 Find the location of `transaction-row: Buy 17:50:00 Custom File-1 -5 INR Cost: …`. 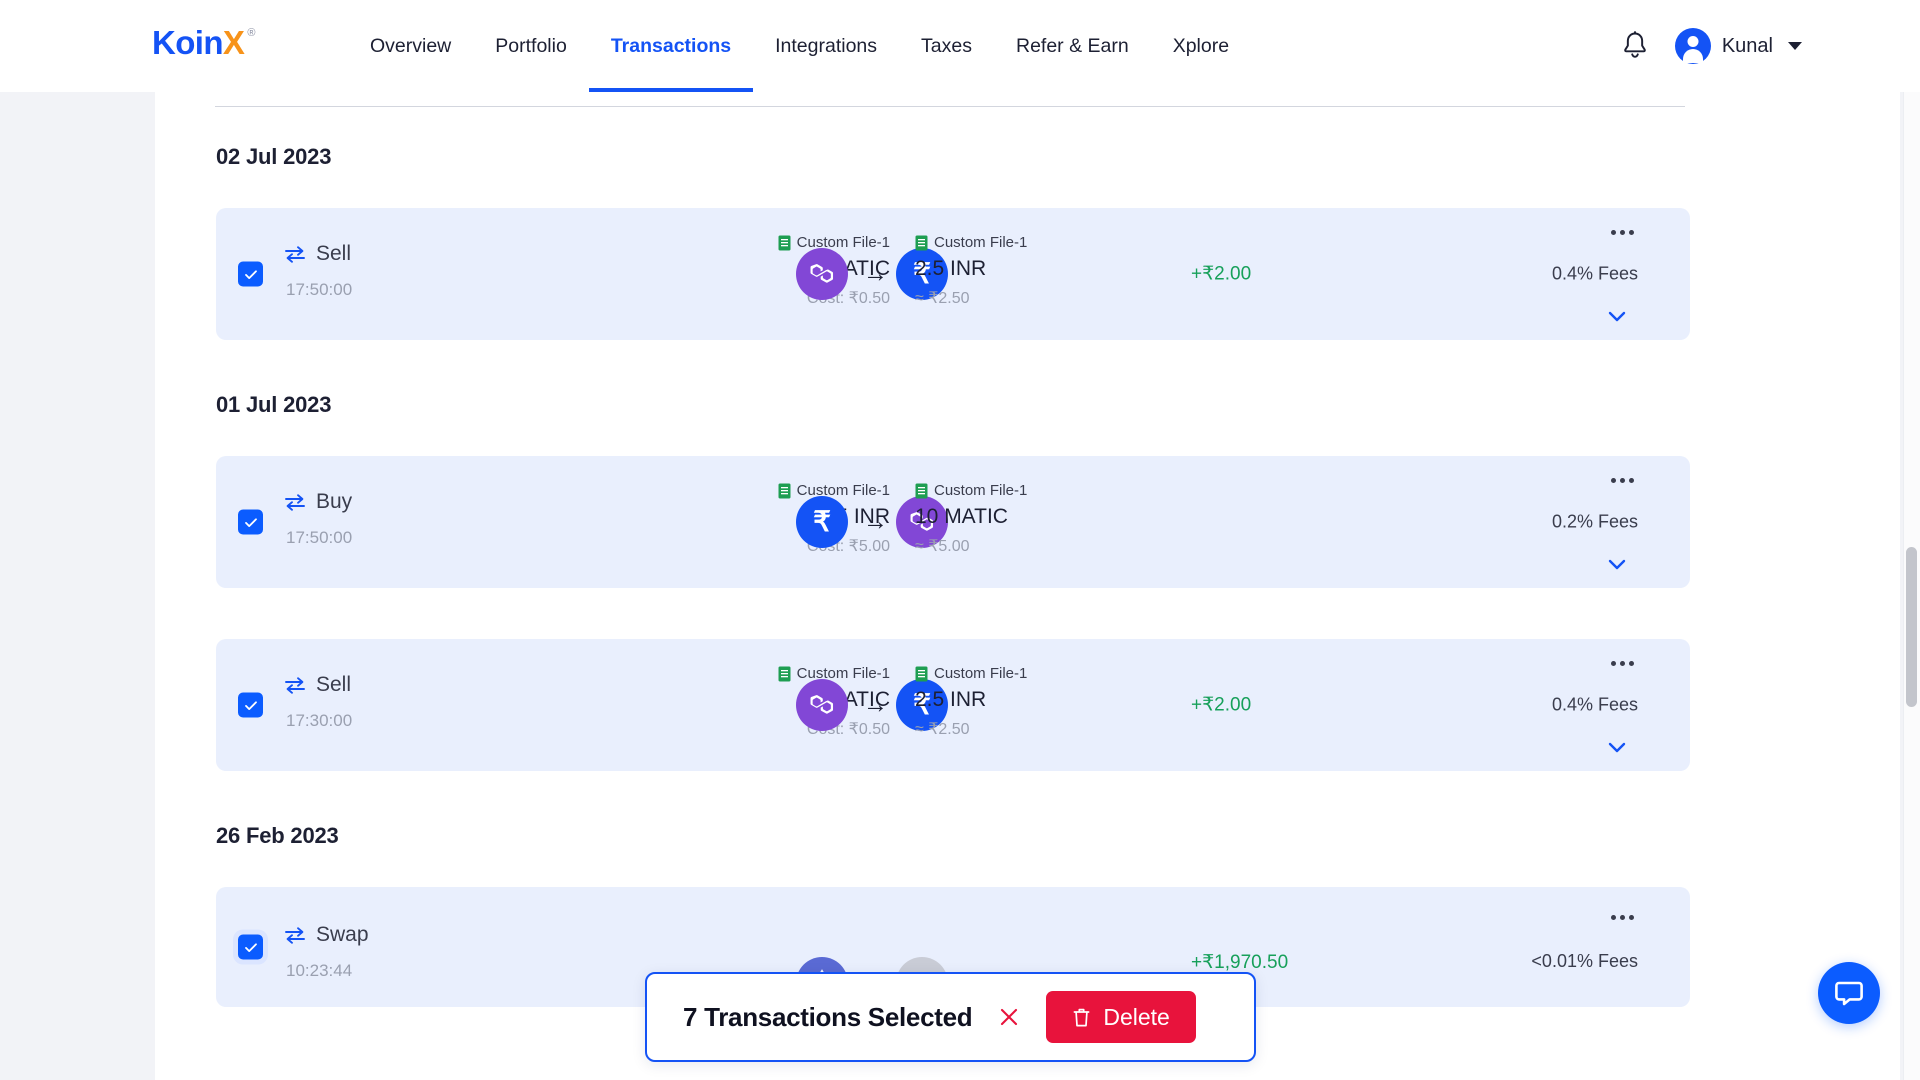

transaction-row: Buy 17:50:00 Custom File-1 -5 INR Cost: … is located at coordinates (953, 522).